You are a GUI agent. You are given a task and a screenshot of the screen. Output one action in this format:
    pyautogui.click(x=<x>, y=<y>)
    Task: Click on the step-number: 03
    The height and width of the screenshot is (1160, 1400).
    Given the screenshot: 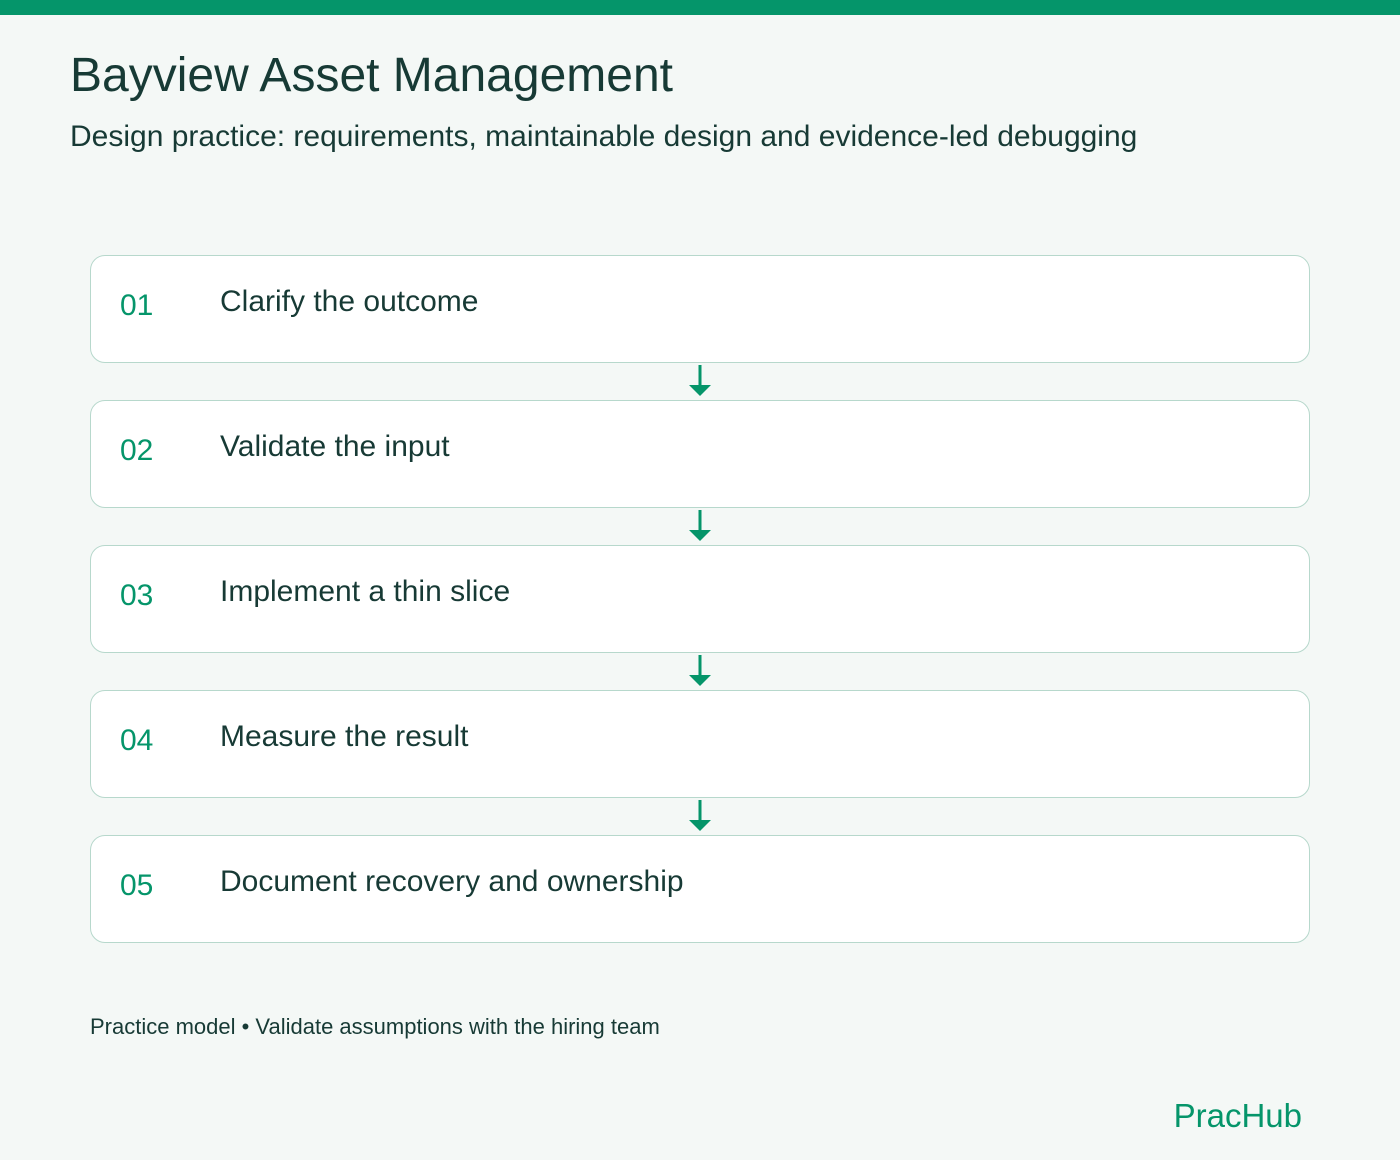 What is the action you would take?
    pyautogui.click(x=137, y=595)
    